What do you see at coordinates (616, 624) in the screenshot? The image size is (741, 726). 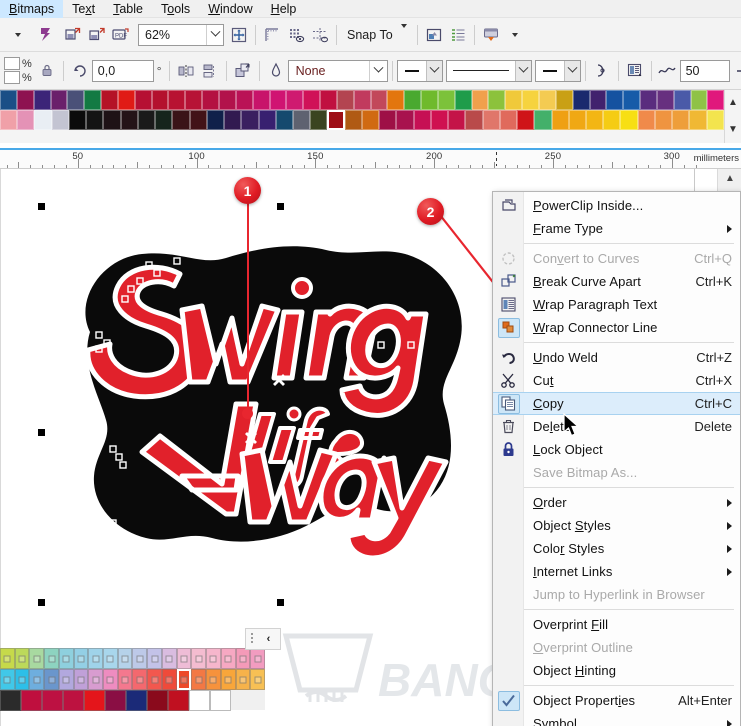 I see `context-menu-item-overprint-fill: Overprint Fill` at bounding box center [616, 624].